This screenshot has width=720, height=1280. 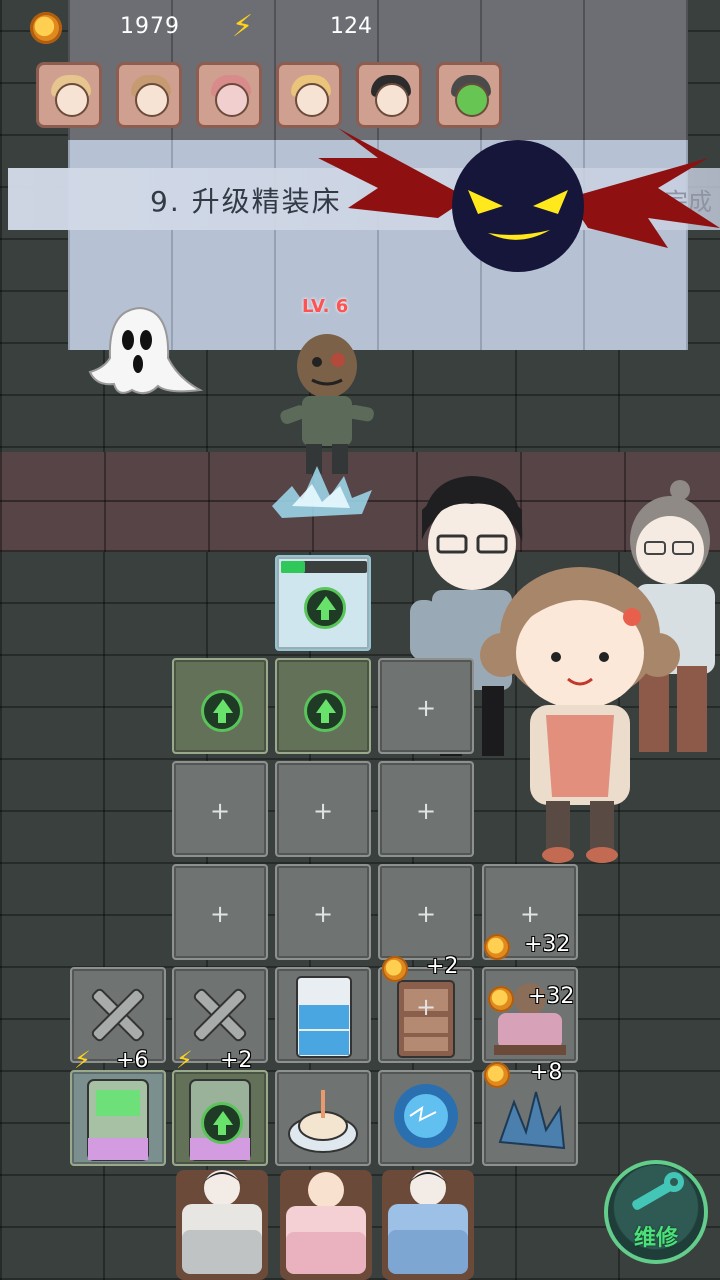 What do you see at coordinates (325, 306) in the screenshot?
I see `enemy-level-label: LV. 6` at bounding box center [325, 306].